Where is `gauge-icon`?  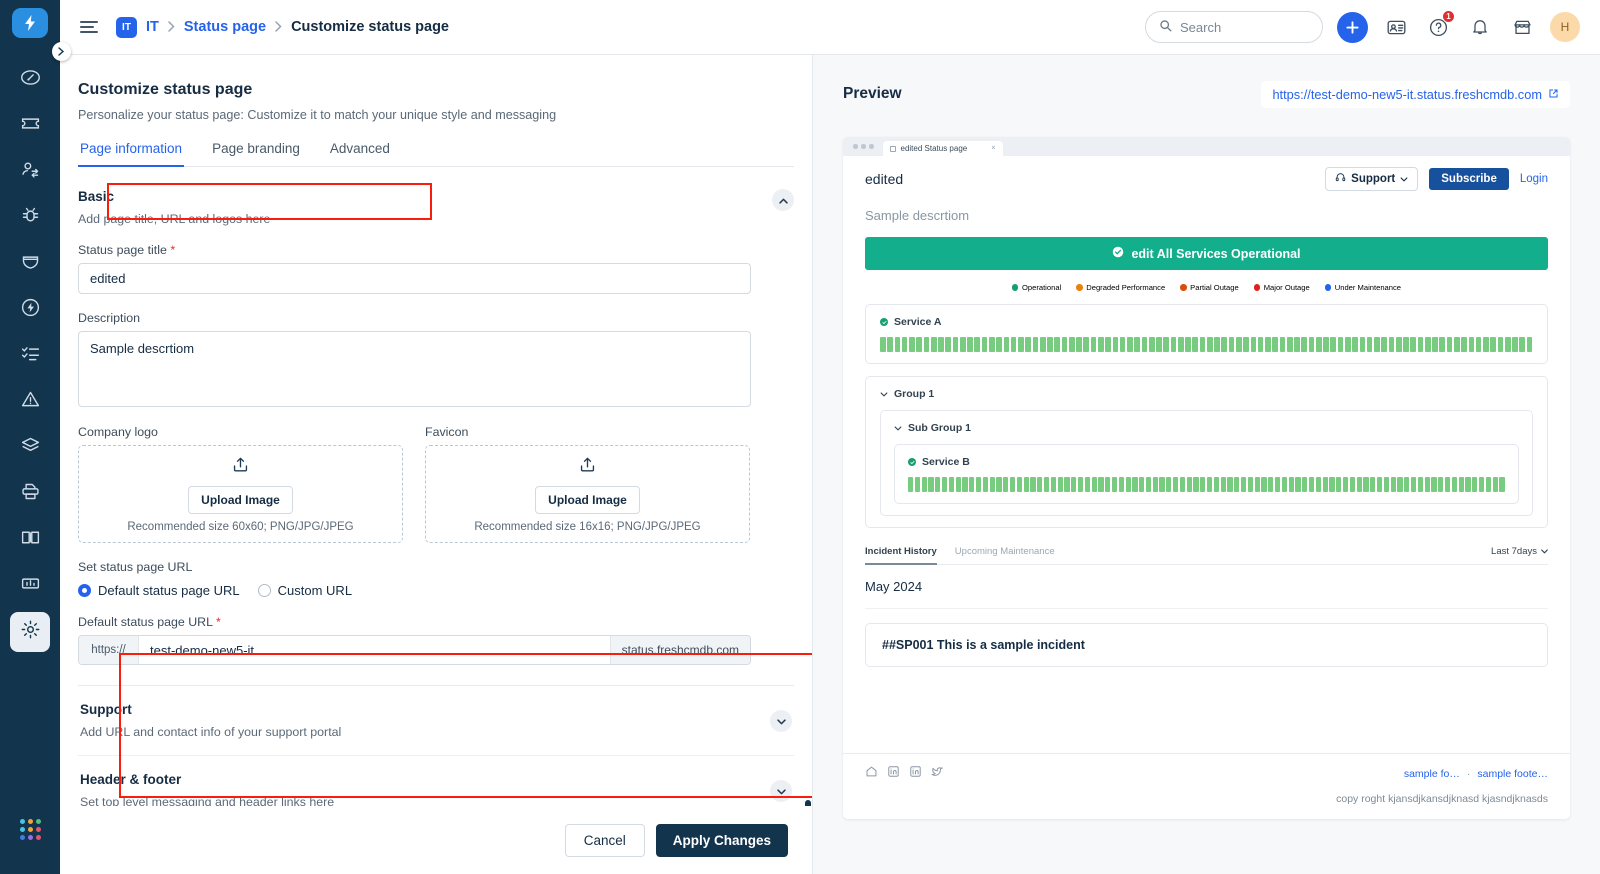 gauge-icon is located at coordinates (30, 80).